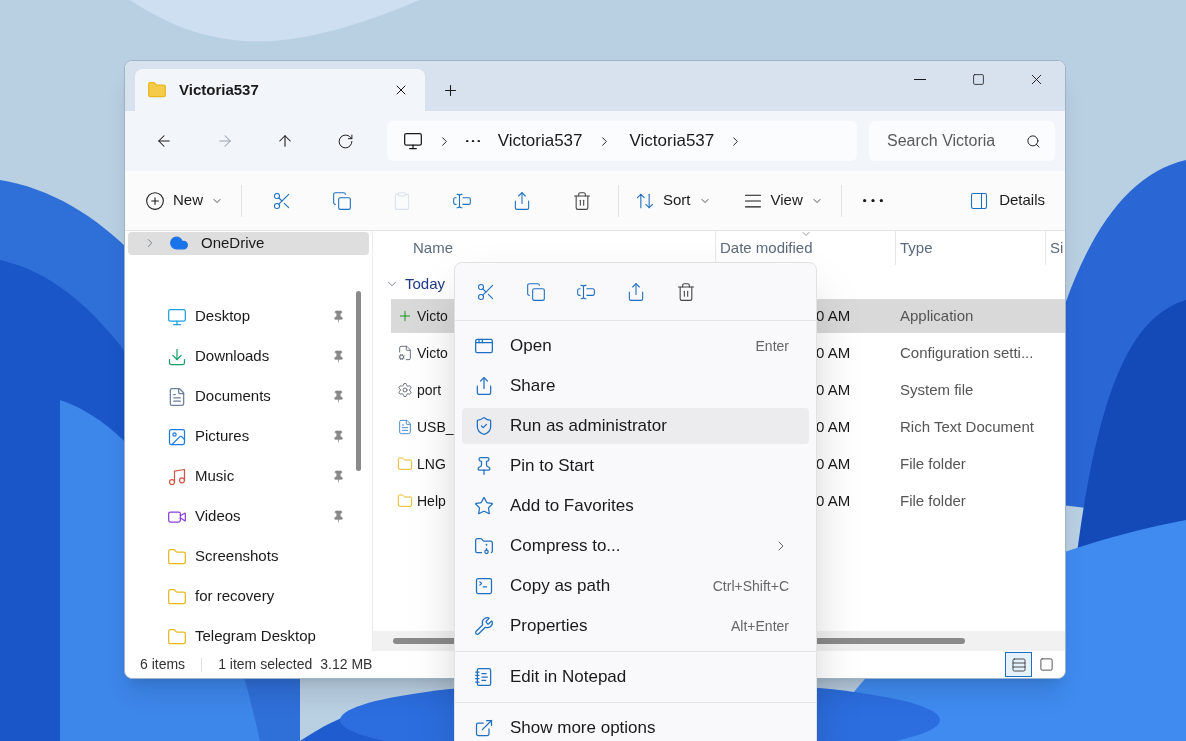 The image size is (1186, 741). I want to click on file-name: Help, so click(431, 501).